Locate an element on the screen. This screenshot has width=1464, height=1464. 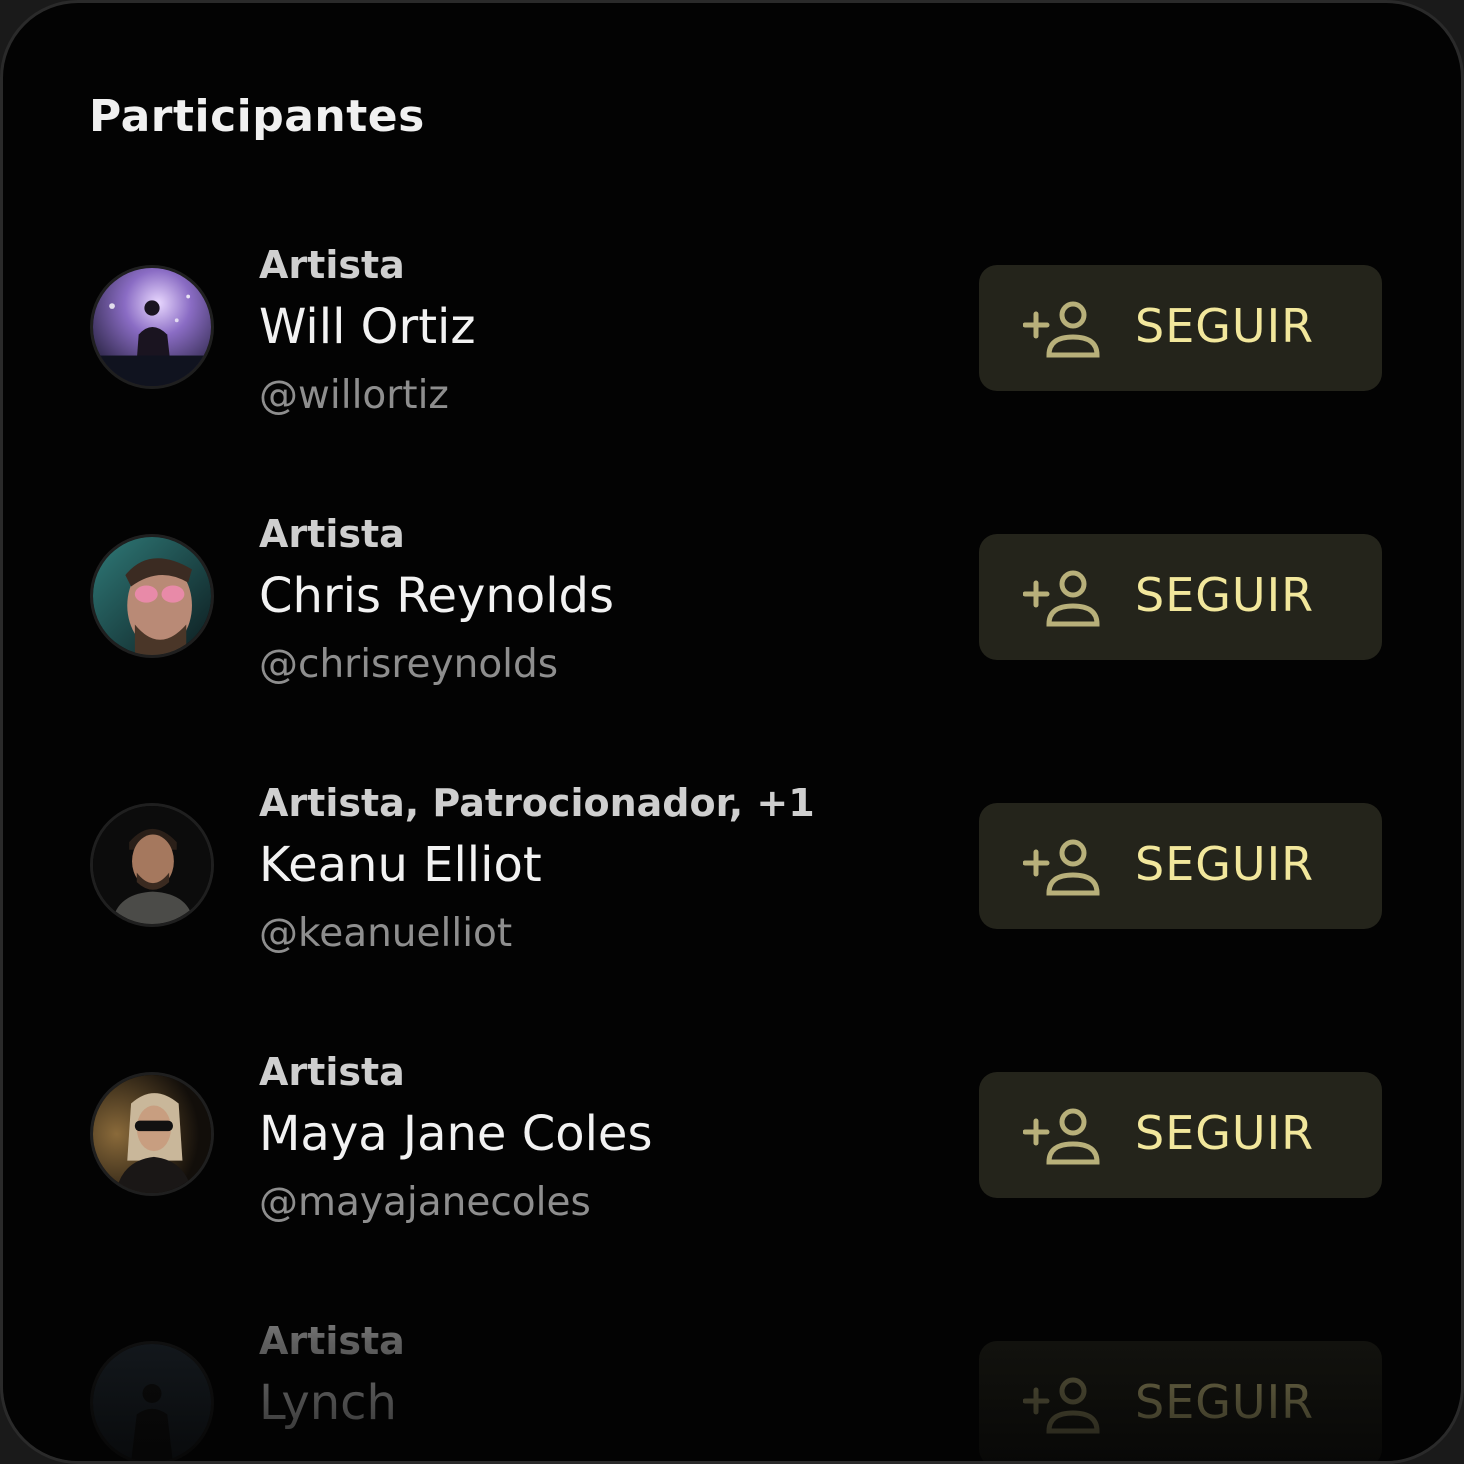
participant-name: Will Ortiz is located at coordinates (367, 327).